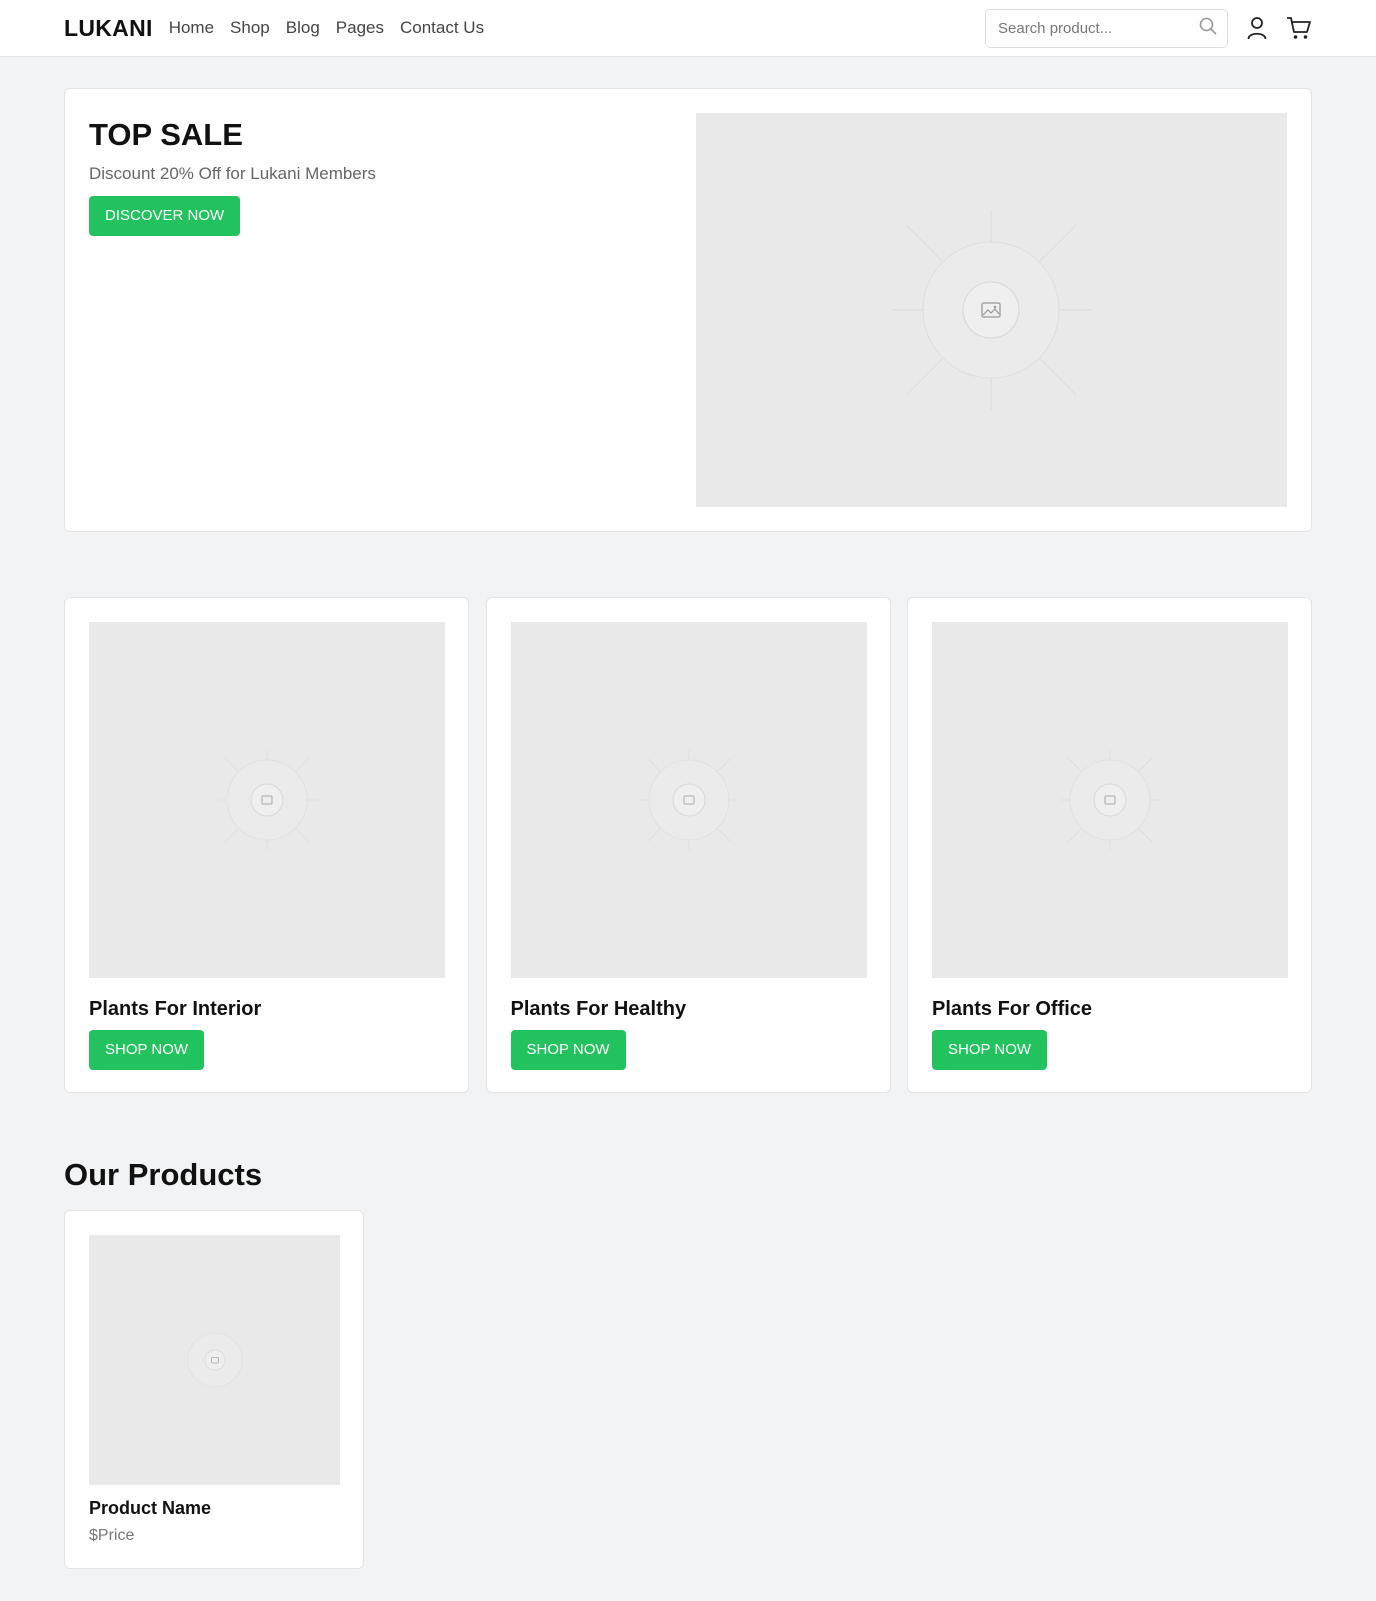 The height and width of the screenshot is (1601, 1376). I want to click on category-card: Plants For Healthy SHOP NOW, so click(688, 845).